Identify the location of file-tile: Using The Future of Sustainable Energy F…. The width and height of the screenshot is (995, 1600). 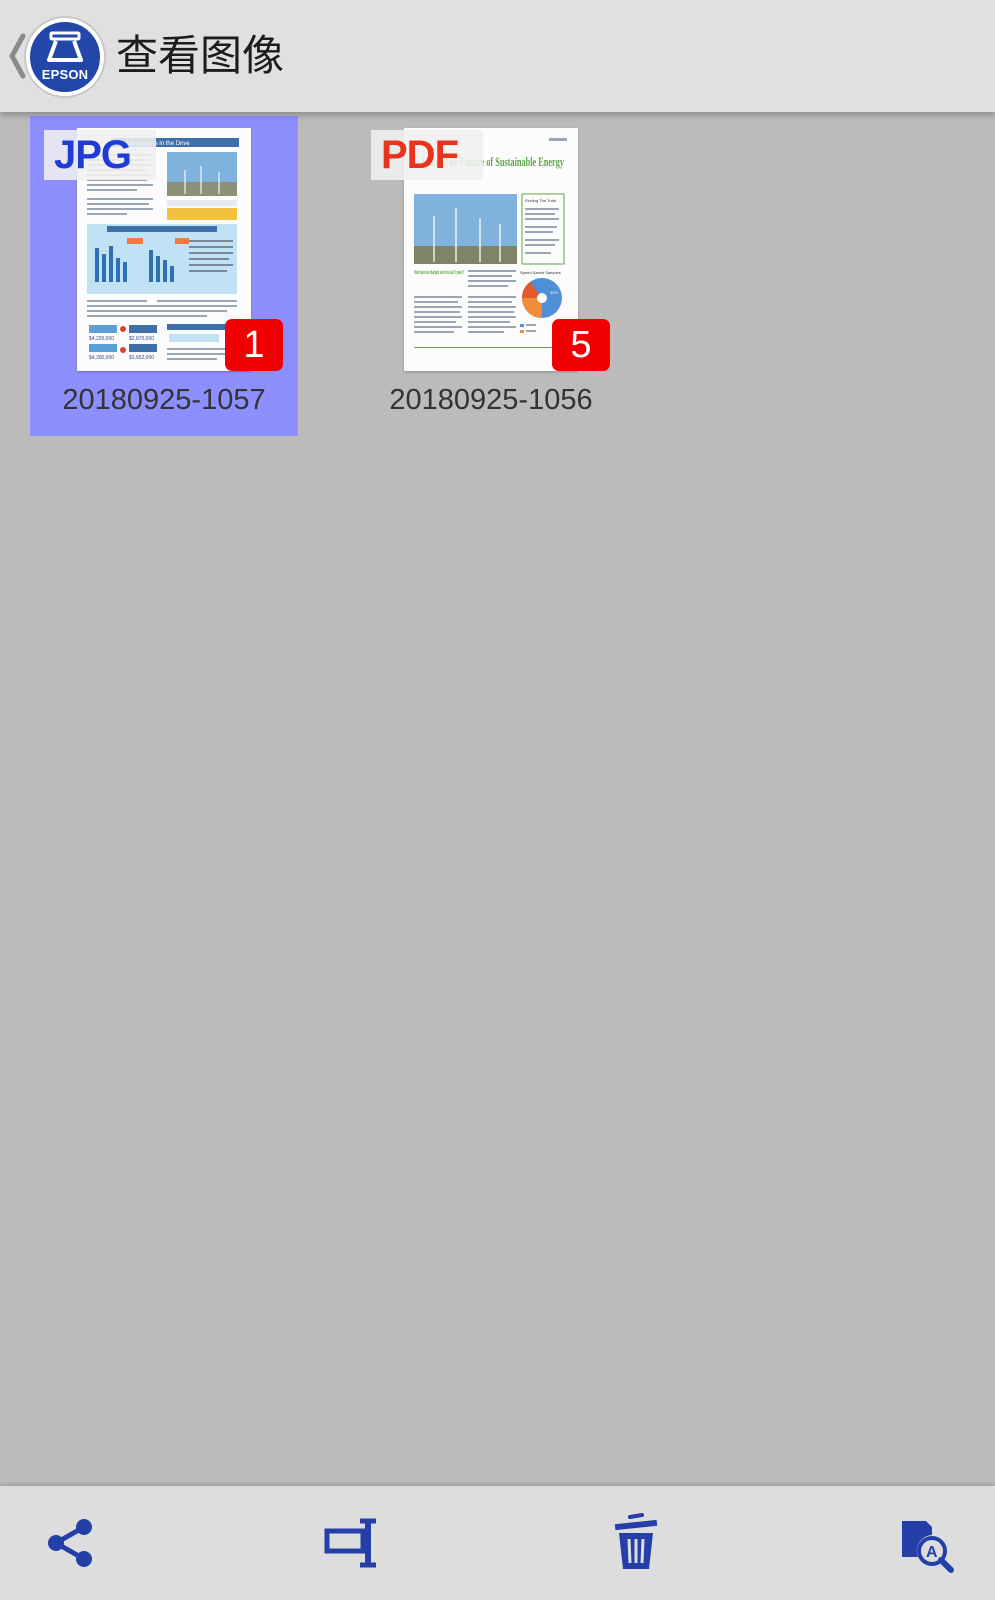
(491, 276).